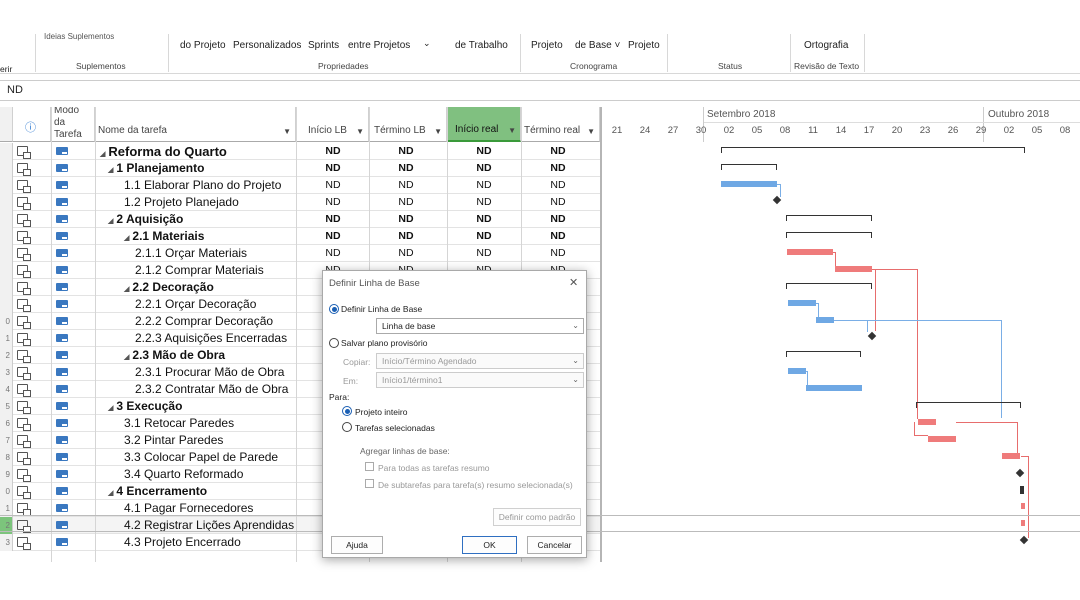 The width and height of the screenshot is (1080, 600). What do you see at coordinates (195, 124) in the screenshot?
I see `col-header-task-name: Nome da tarefa ▼` at bounding box center [195, 124].